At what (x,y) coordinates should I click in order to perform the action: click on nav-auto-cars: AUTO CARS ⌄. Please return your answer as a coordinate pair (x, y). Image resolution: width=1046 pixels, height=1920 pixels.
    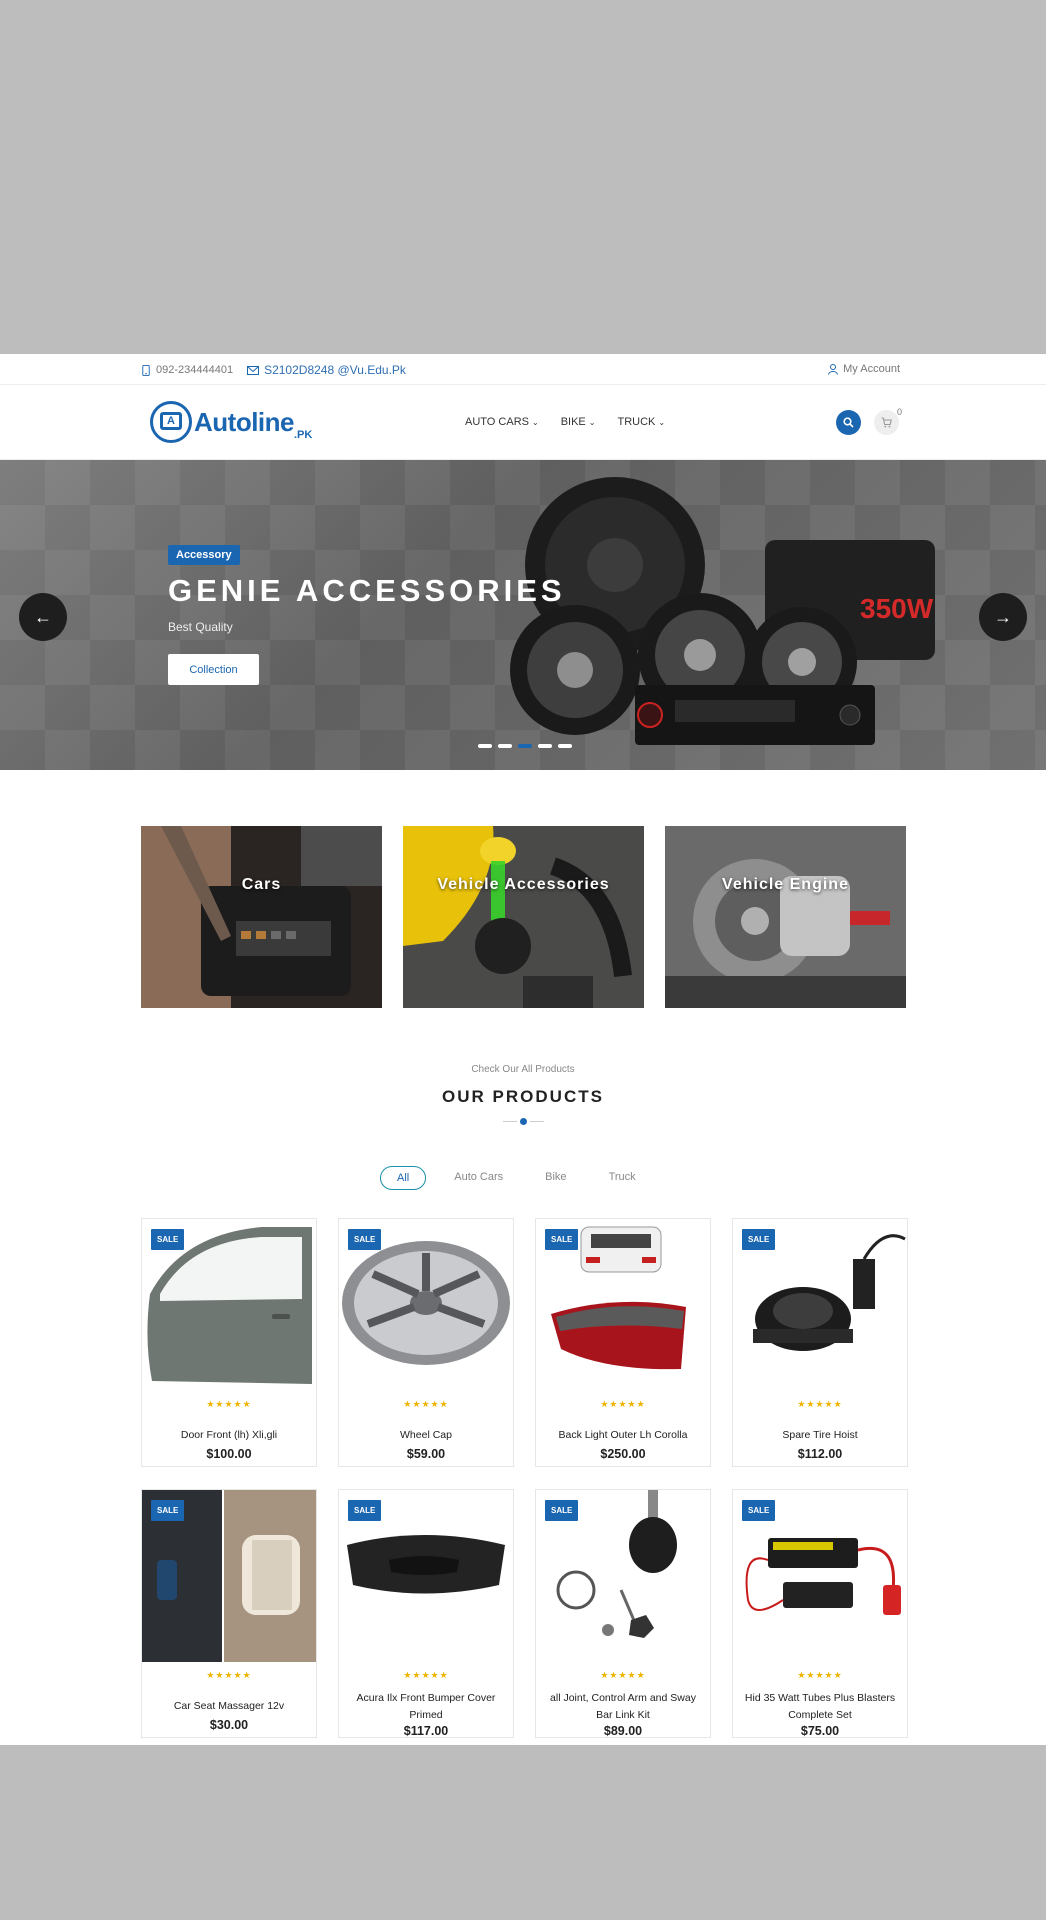
    Looking at the image, I should click on (502, 422).